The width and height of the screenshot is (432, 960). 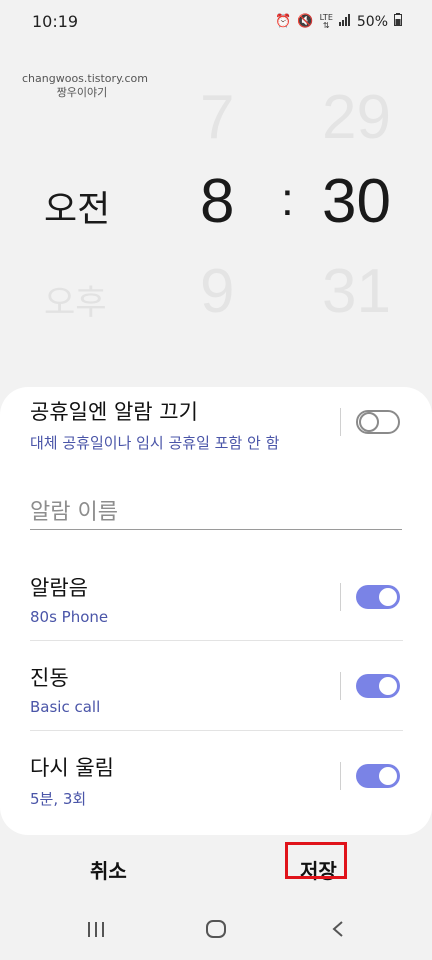 What do you see at coordinates (344, 21) in the screenshot?
I see `signal-icon` at bounding box center [344, 21].